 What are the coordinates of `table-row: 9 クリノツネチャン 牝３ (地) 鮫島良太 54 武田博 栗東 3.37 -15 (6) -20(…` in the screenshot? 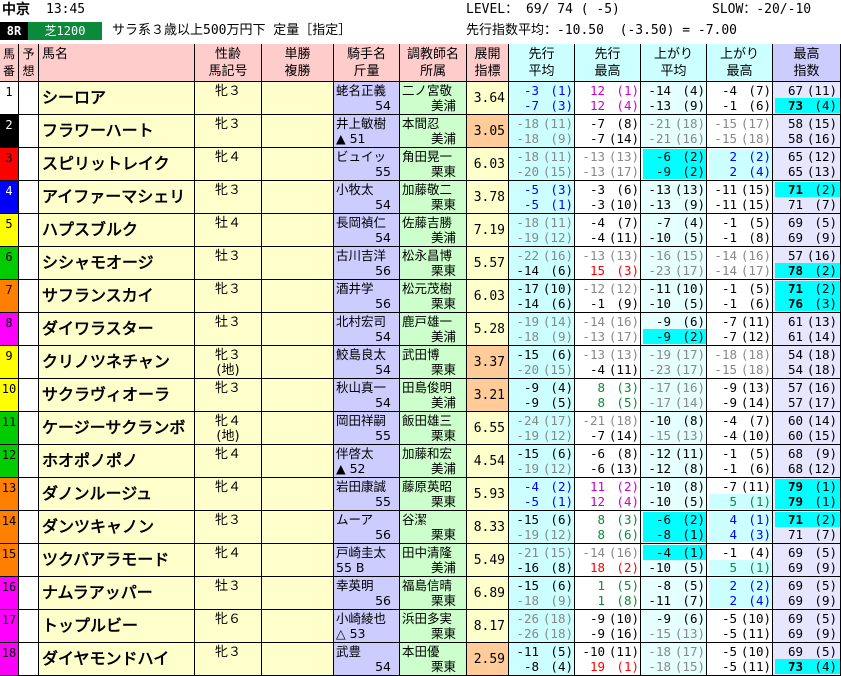 It's located at (420, 362).